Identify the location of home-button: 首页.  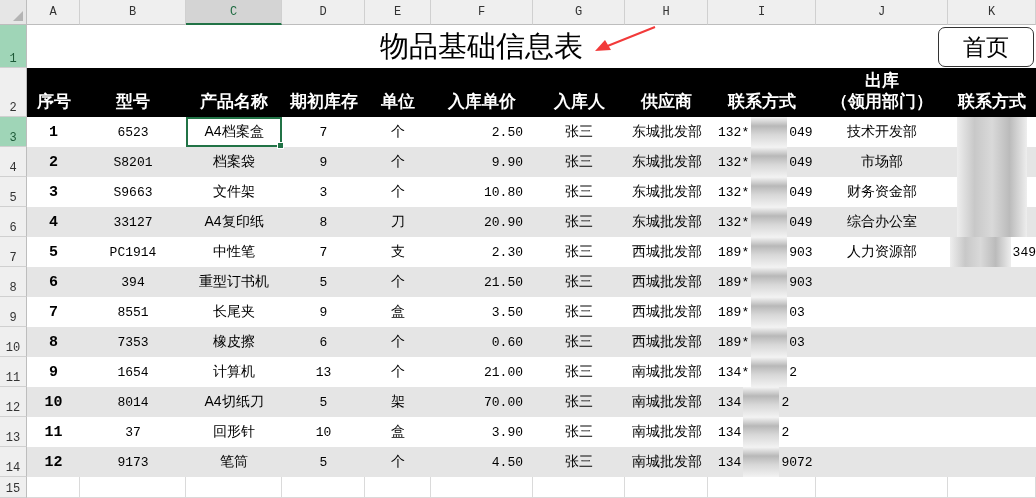
(986, 47).